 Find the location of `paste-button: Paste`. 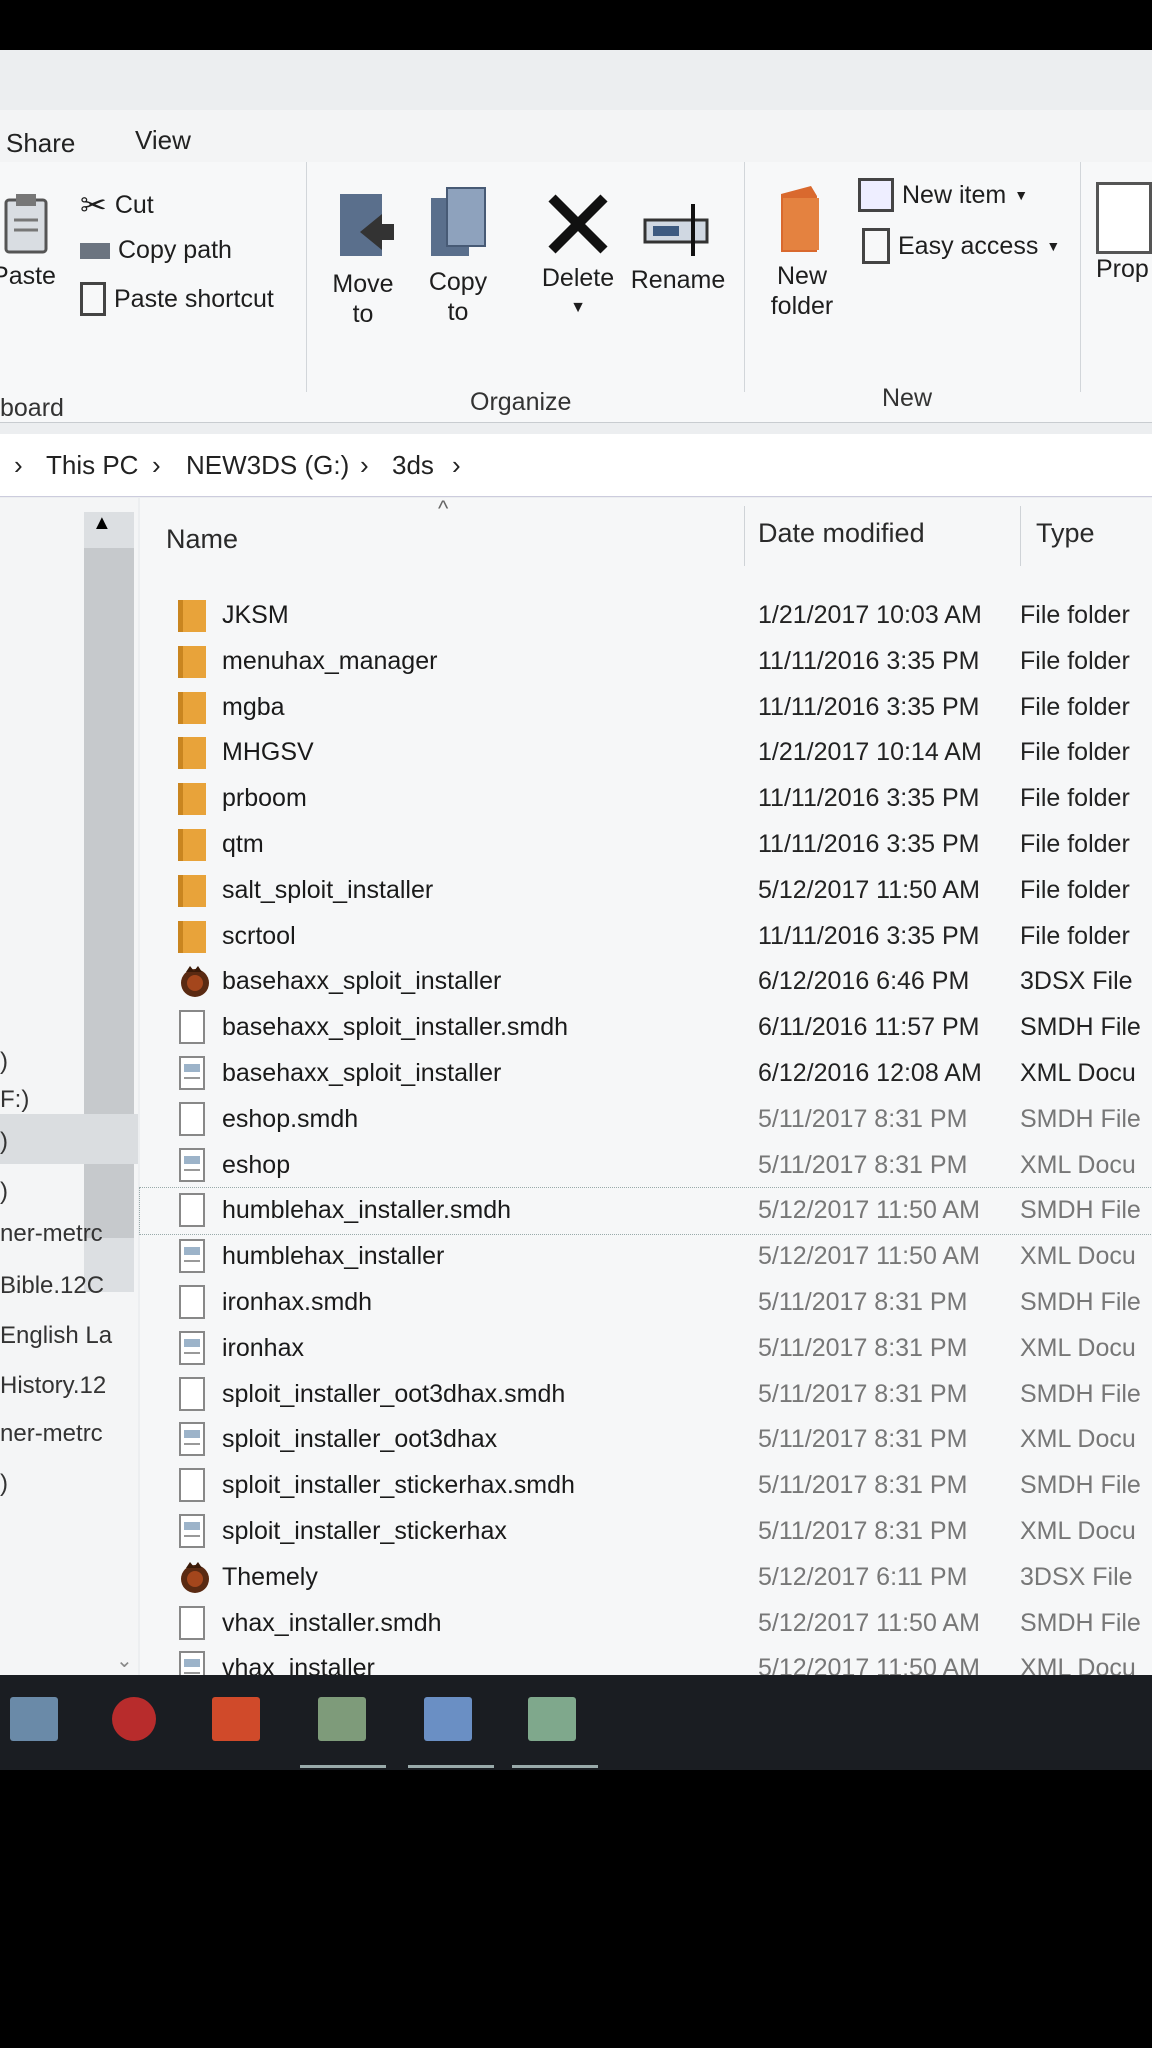

paste-button: Paste is located at coordinates (30, 241).